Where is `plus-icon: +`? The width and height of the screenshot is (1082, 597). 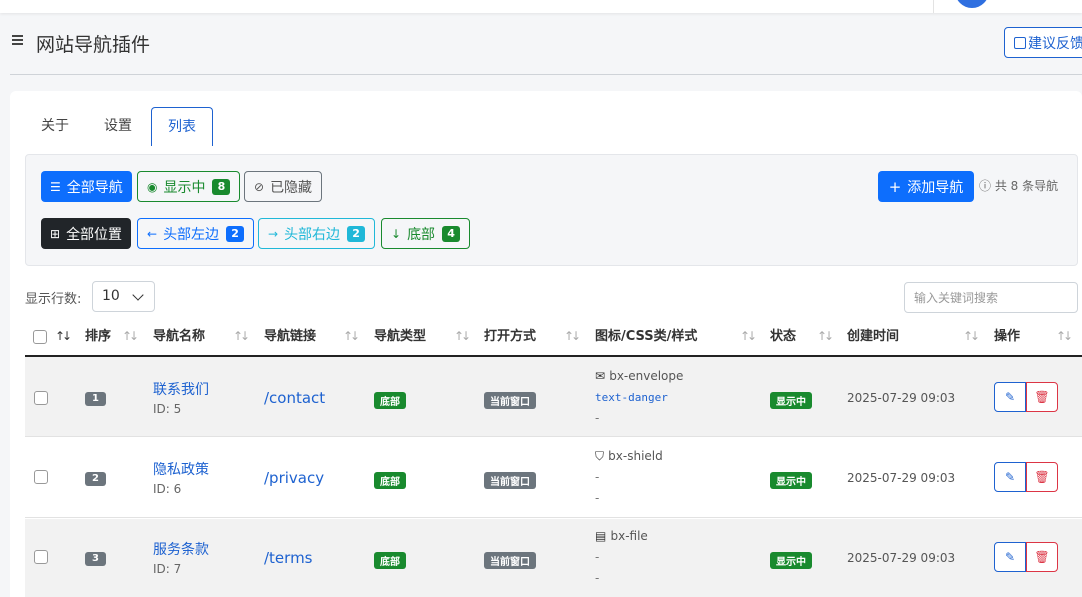 plus-icon: + is located at coordinates (895, 186).